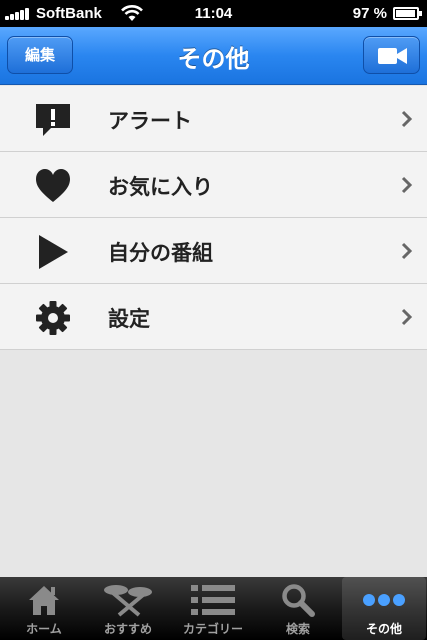 The width and height of the screenshot is (427, 640). Describe the element at coordinates (44, 600) in the screenshot. I see `home-icon` at that location.